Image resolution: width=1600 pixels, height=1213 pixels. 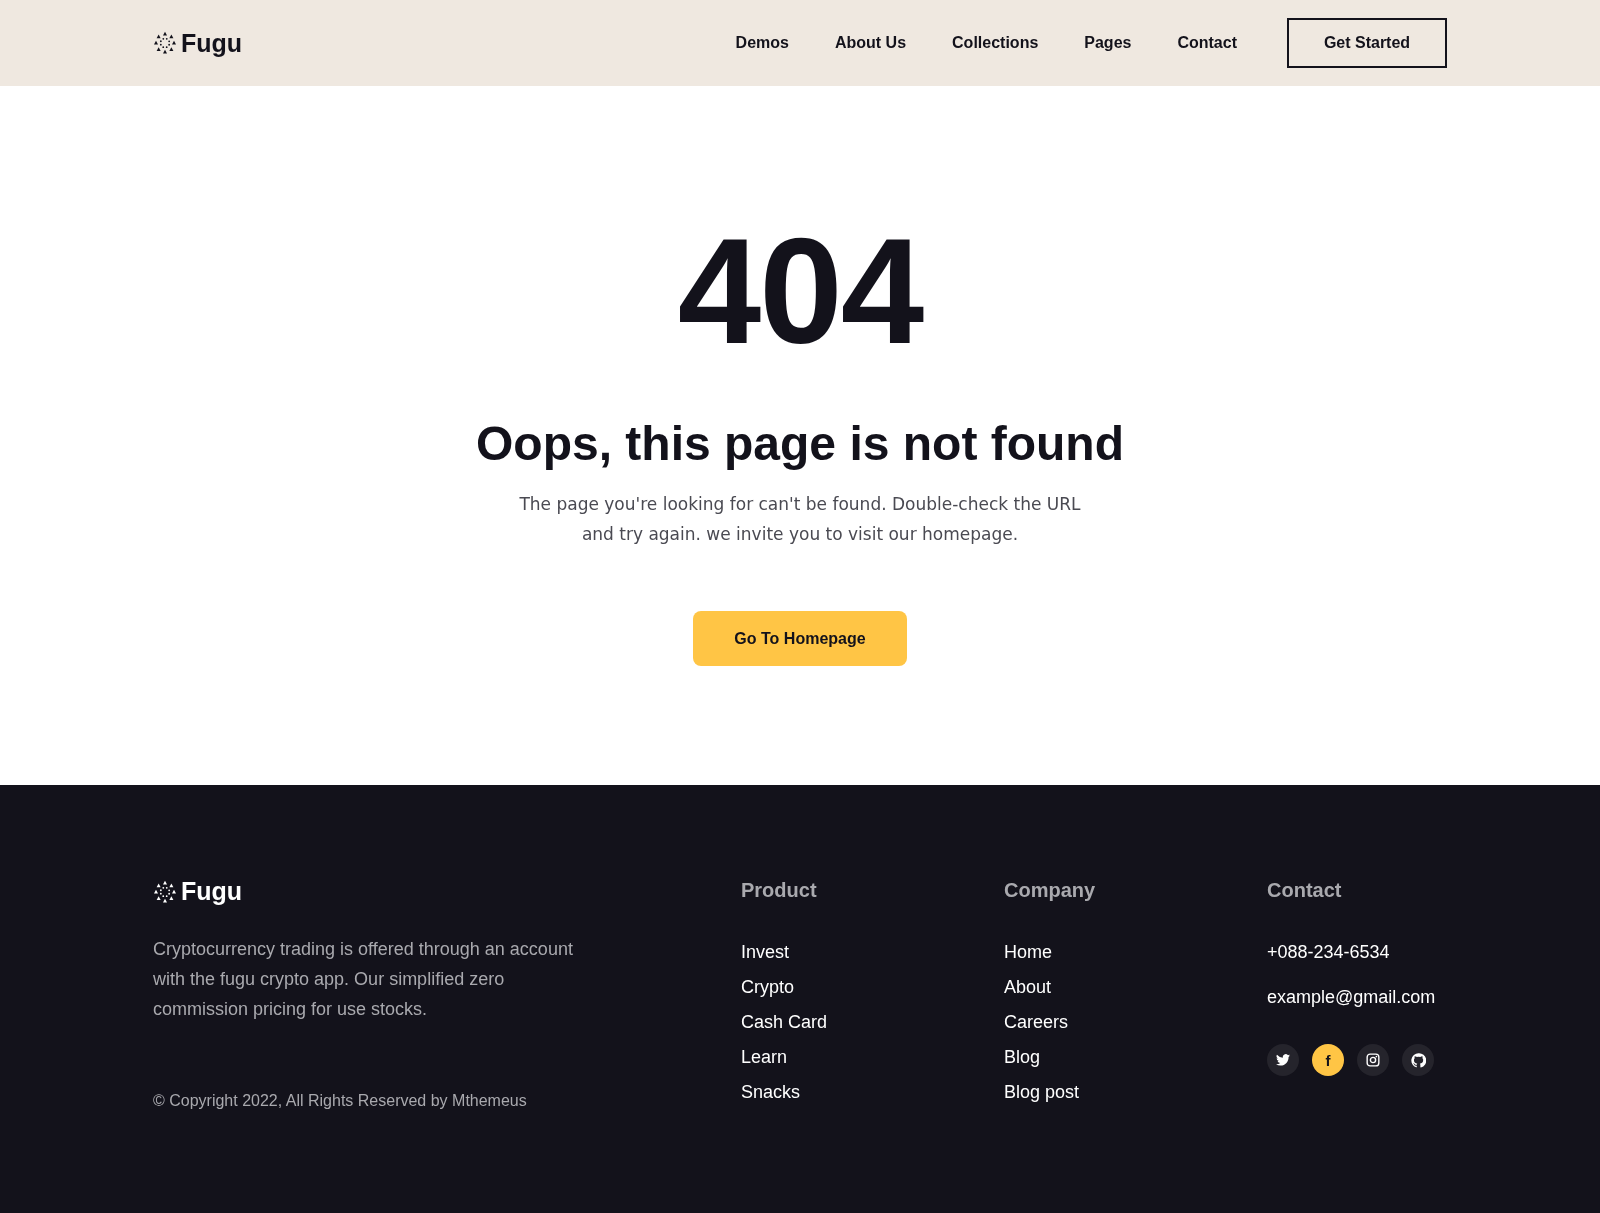 I want to click on social-button: f, so click(x=1328, y=1060).